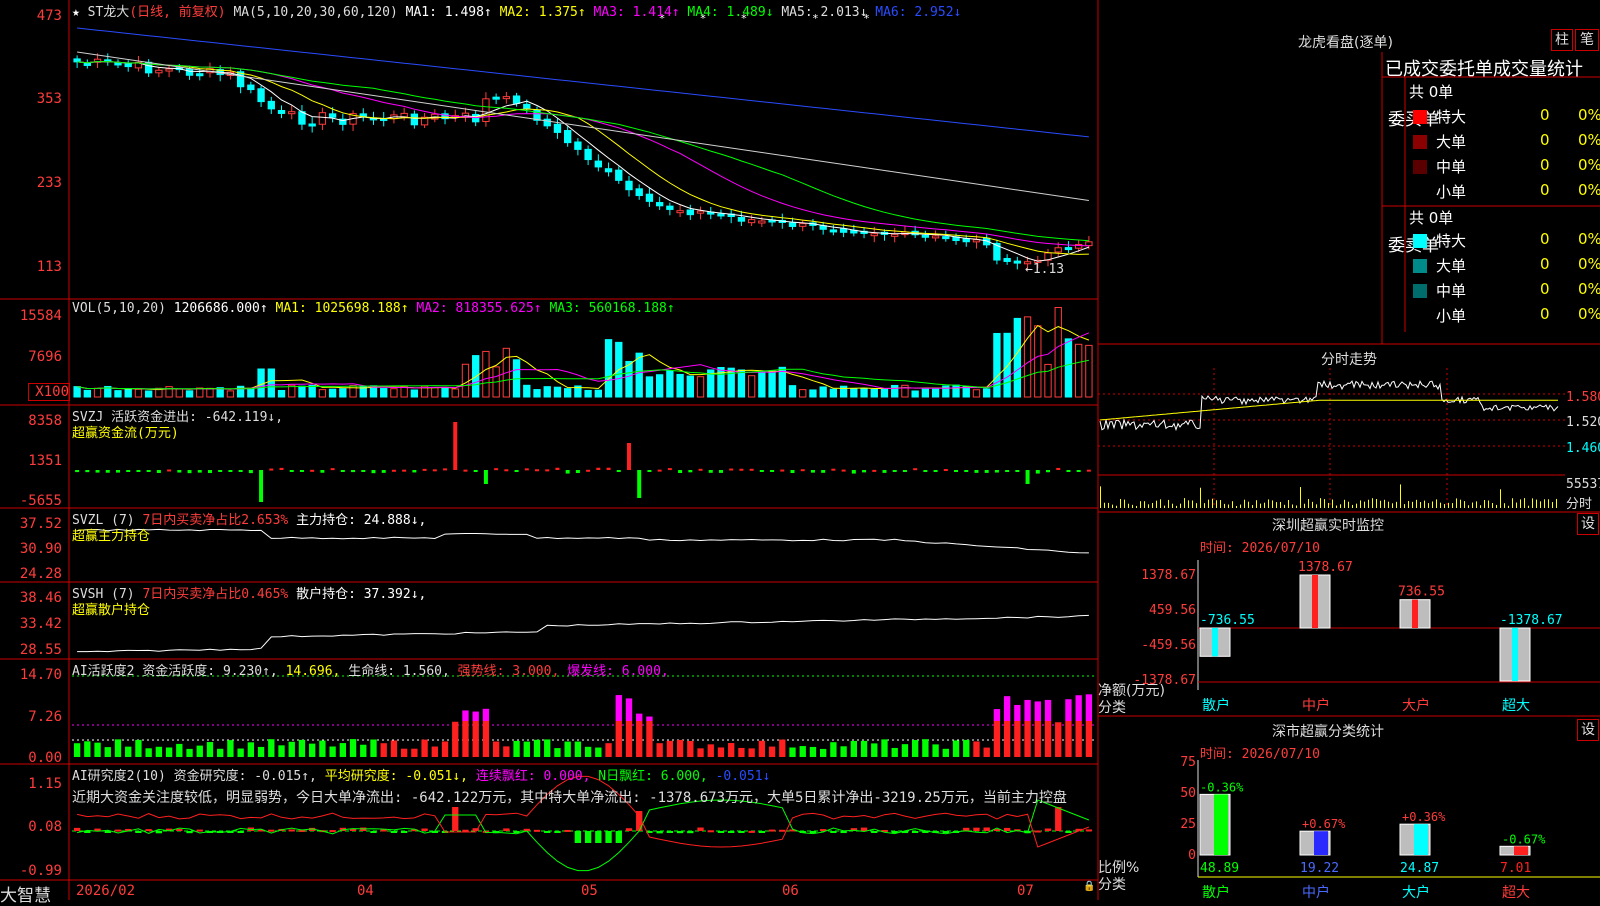  Describe the element at coordinates (1587, 40) in the screenshot. I see `tick-mode-button: 笔` at that location.